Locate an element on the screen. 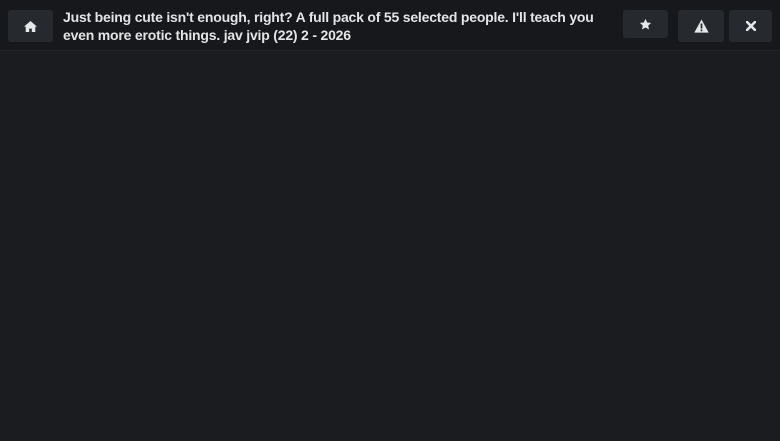  star-icon is located at coordinates (645, 24).